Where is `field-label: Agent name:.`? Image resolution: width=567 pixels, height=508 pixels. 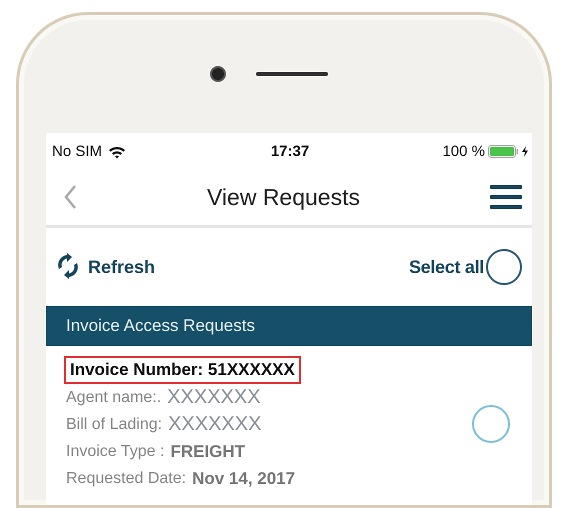
field-label: Agent name:. is located at coordinates (114, 397).